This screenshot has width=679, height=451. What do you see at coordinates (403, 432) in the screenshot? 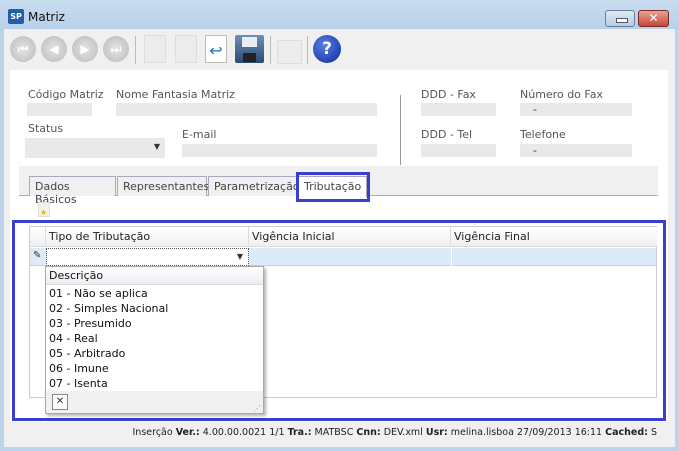
I see `status-cnn: DEV.xml` at bounding box center [403, 432].